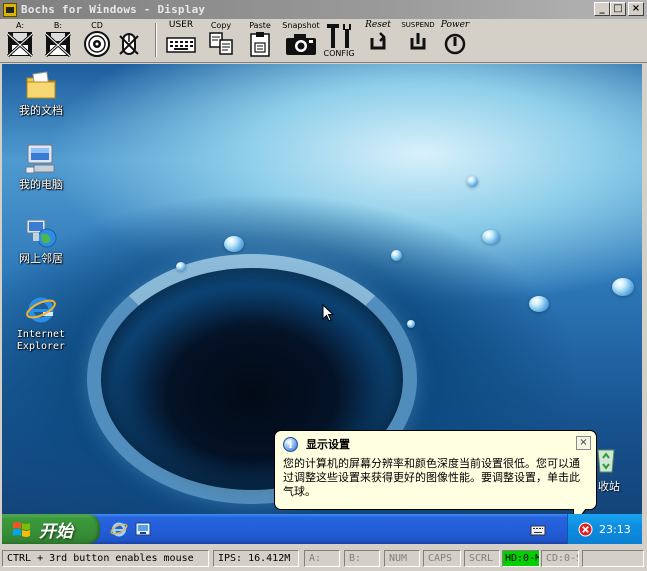 The height and width of the screenshot is (571, 647). I want to click on desktop-icon-label: 我的电脑, so click(41, 184).